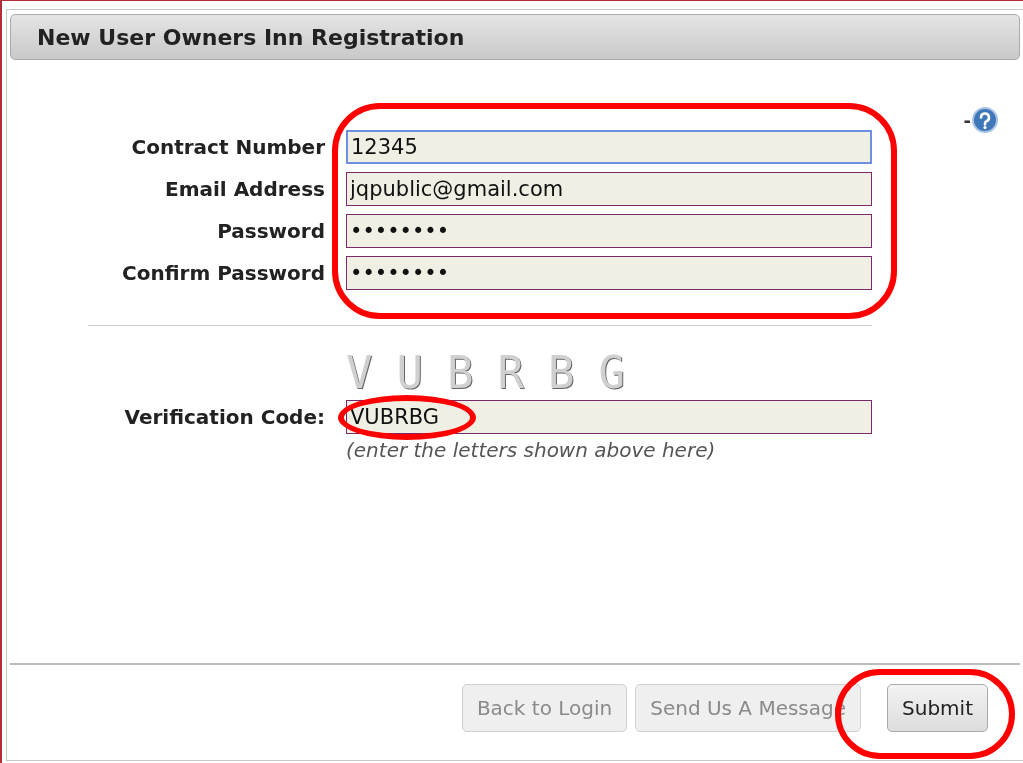 The height and width of the screenshot is (763, 1023). What do you see at coordinates (609, 147) in the screenshot?
I see `input-field: 12345` at bounding box center [609, 147].